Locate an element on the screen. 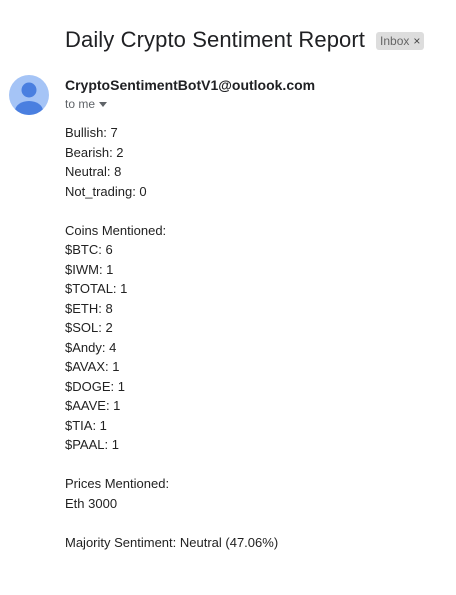  sentiment-count-line: Not_trading: 0 is located at coordinates (106, 191).